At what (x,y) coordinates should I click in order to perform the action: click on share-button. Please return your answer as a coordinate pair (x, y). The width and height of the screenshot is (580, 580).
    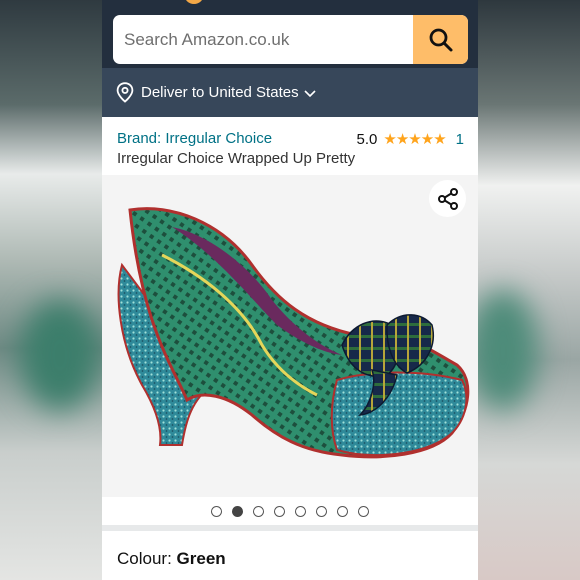
    Looking at the image, I should click on (447, 198).